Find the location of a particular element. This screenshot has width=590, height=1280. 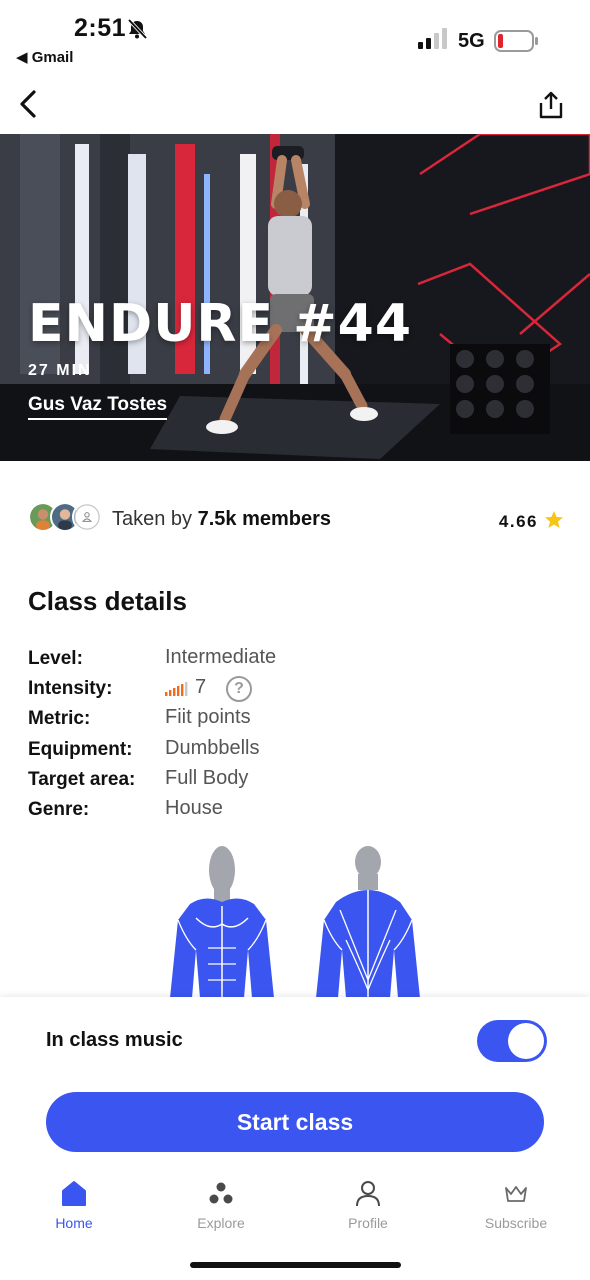

avatar-placeholder-icon is located at coordinates (87, 517).